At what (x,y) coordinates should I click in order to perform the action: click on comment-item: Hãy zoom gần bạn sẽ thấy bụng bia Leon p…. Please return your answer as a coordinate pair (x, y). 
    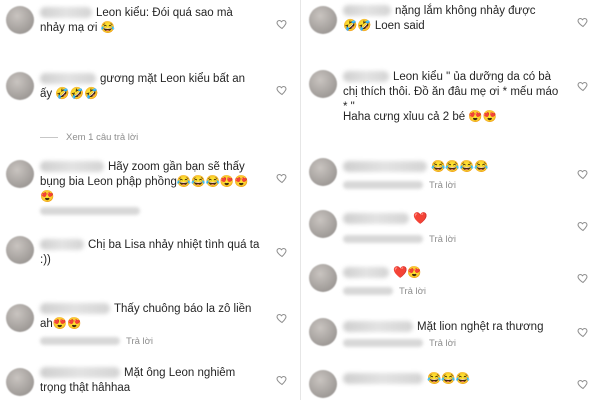
    Looking at the image, I should click on (150, 186).